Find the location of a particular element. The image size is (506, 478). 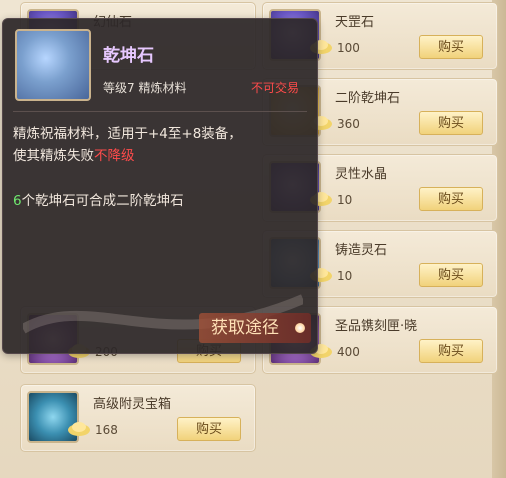

get-source-button: 获取途径 is located at coordinates (255, 328).